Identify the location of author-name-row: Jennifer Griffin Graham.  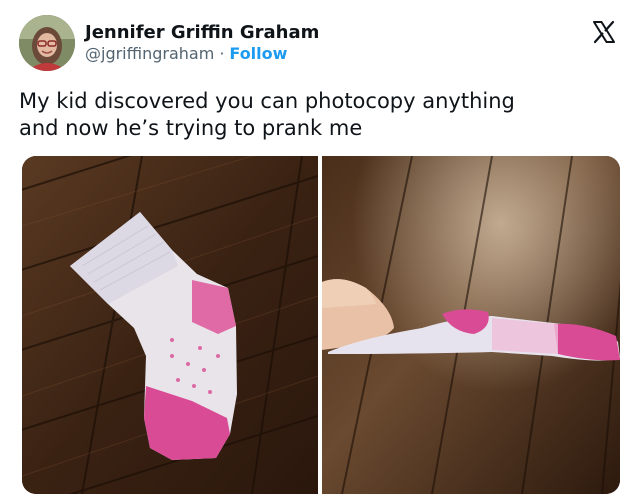
(202, 33).